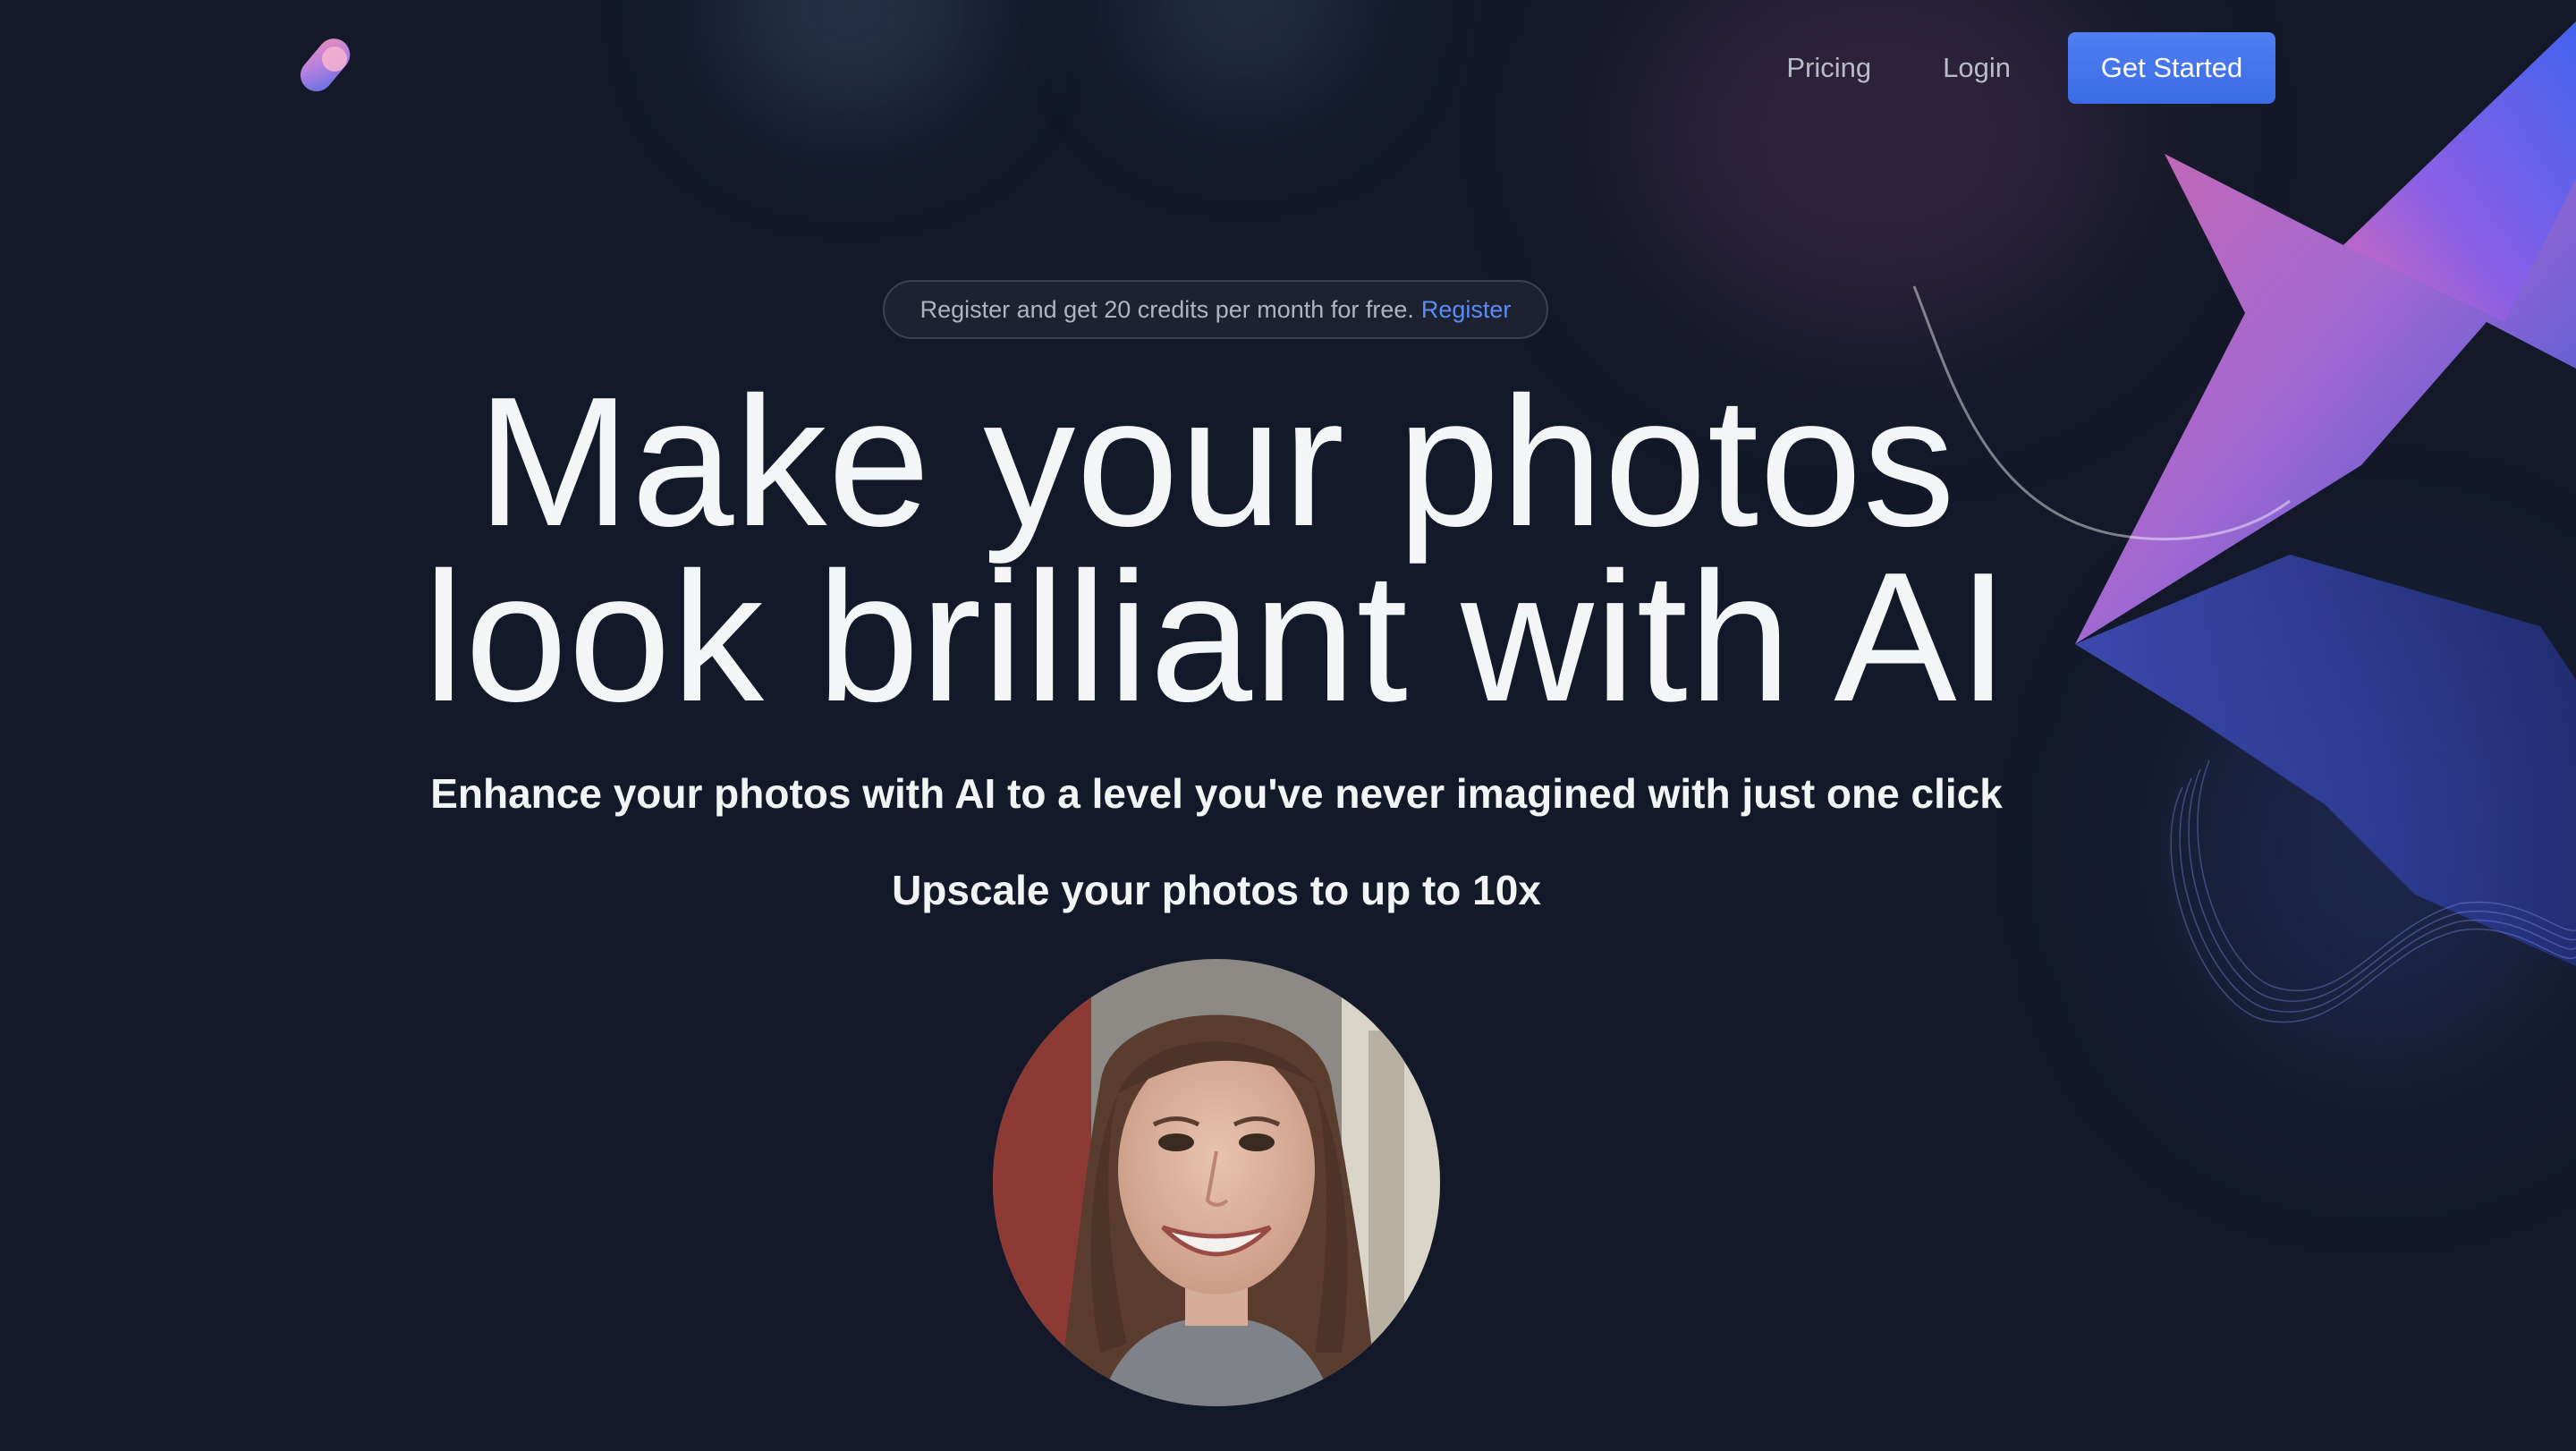 The height and width of the screenshot is (1451, 2576). What do you see at coordinates (1216, 637) in the screenshot?
I see `hero-headline-line-2: look brilliant with AI` at bounding box center [1216, 637].